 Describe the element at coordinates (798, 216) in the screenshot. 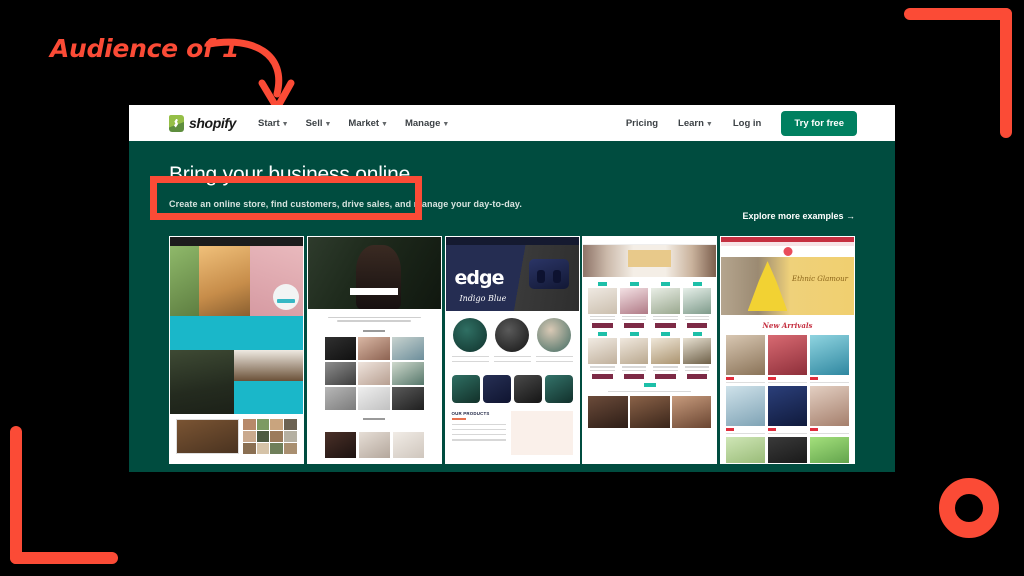

I see `explore-more-examples-link: Explore more examples →` at that location.